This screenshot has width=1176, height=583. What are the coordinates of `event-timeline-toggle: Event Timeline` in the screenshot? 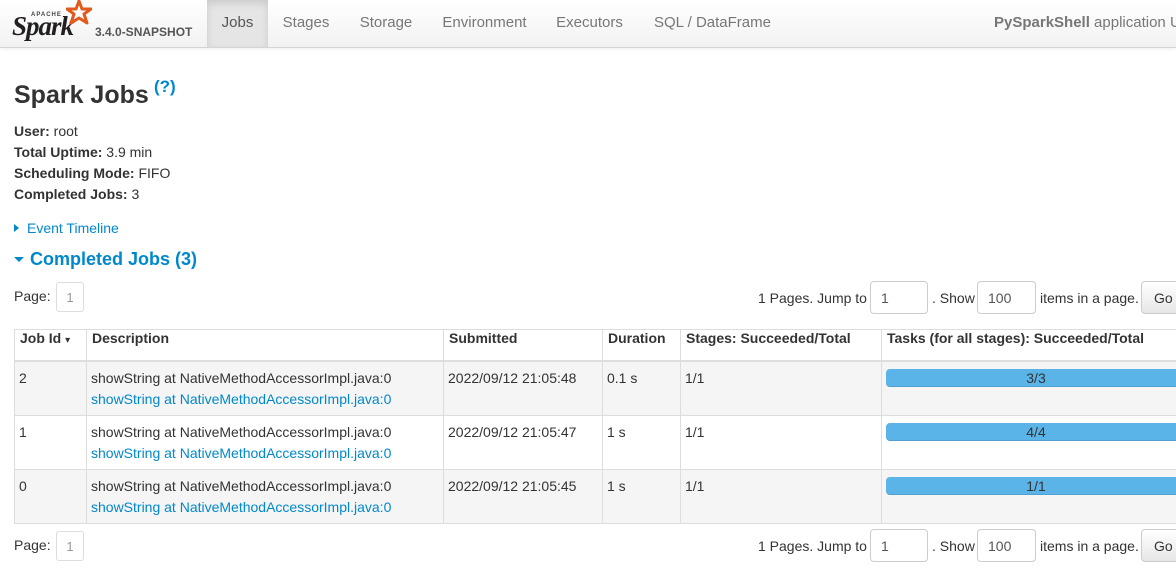 It's located at (66, 228).